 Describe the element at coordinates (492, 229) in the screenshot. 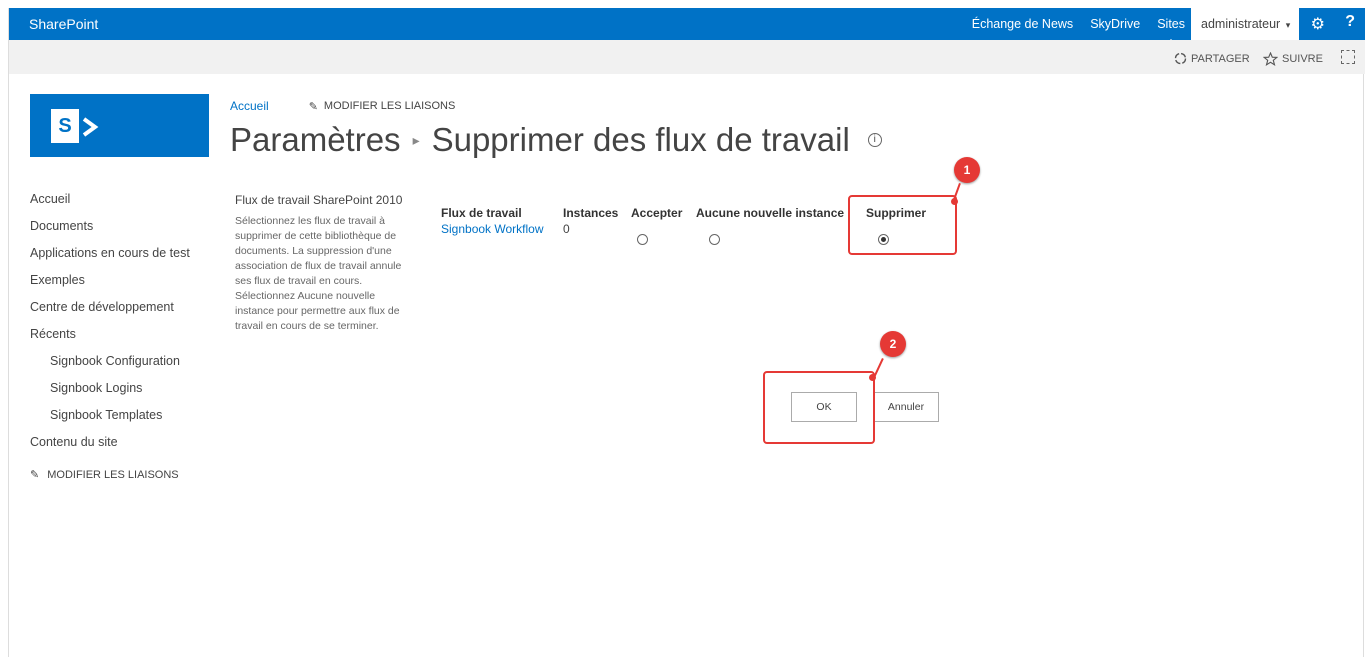

I see `workflow-name-link: Signbook Workflow` at that location.